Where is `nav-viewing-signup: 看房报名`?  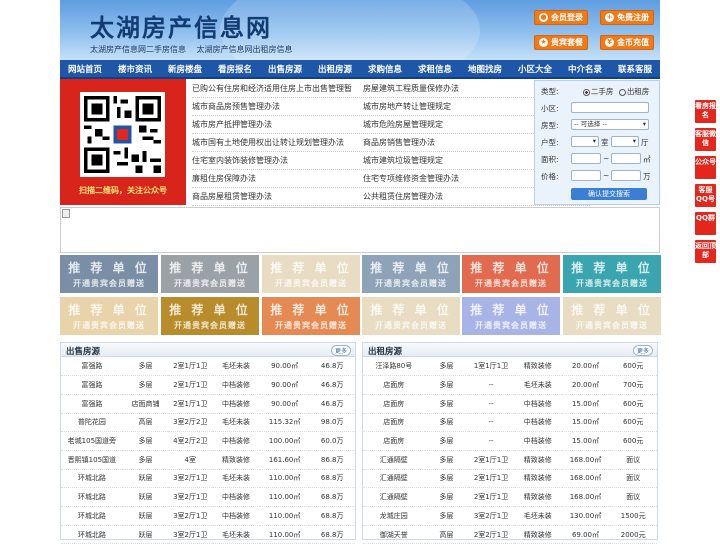
nav-viewing-signup: 看房报名 is located at coordinates (235, 69).